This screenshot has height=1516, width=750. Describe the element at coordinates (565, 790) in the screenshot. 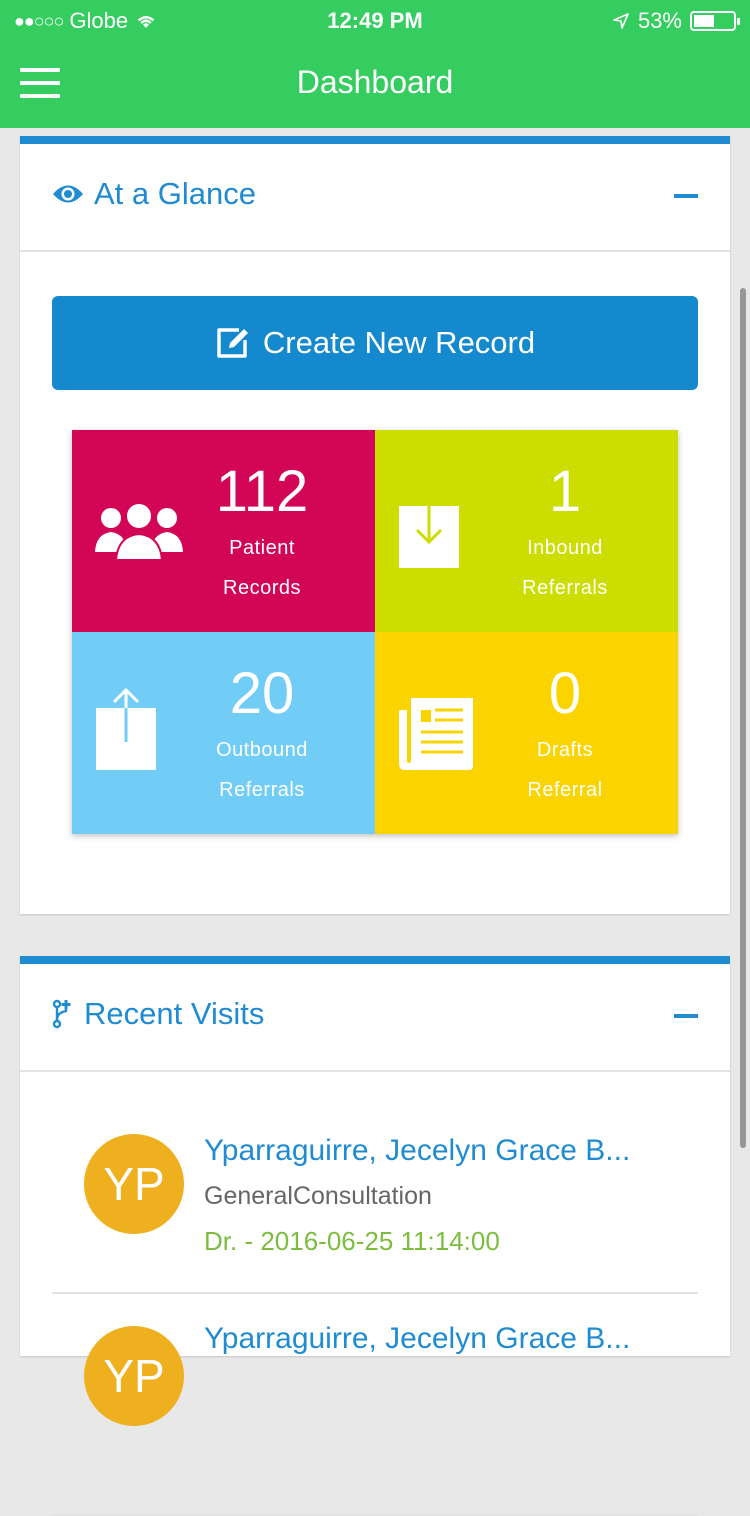

I see `tile-label-line2: Referral` at that location.